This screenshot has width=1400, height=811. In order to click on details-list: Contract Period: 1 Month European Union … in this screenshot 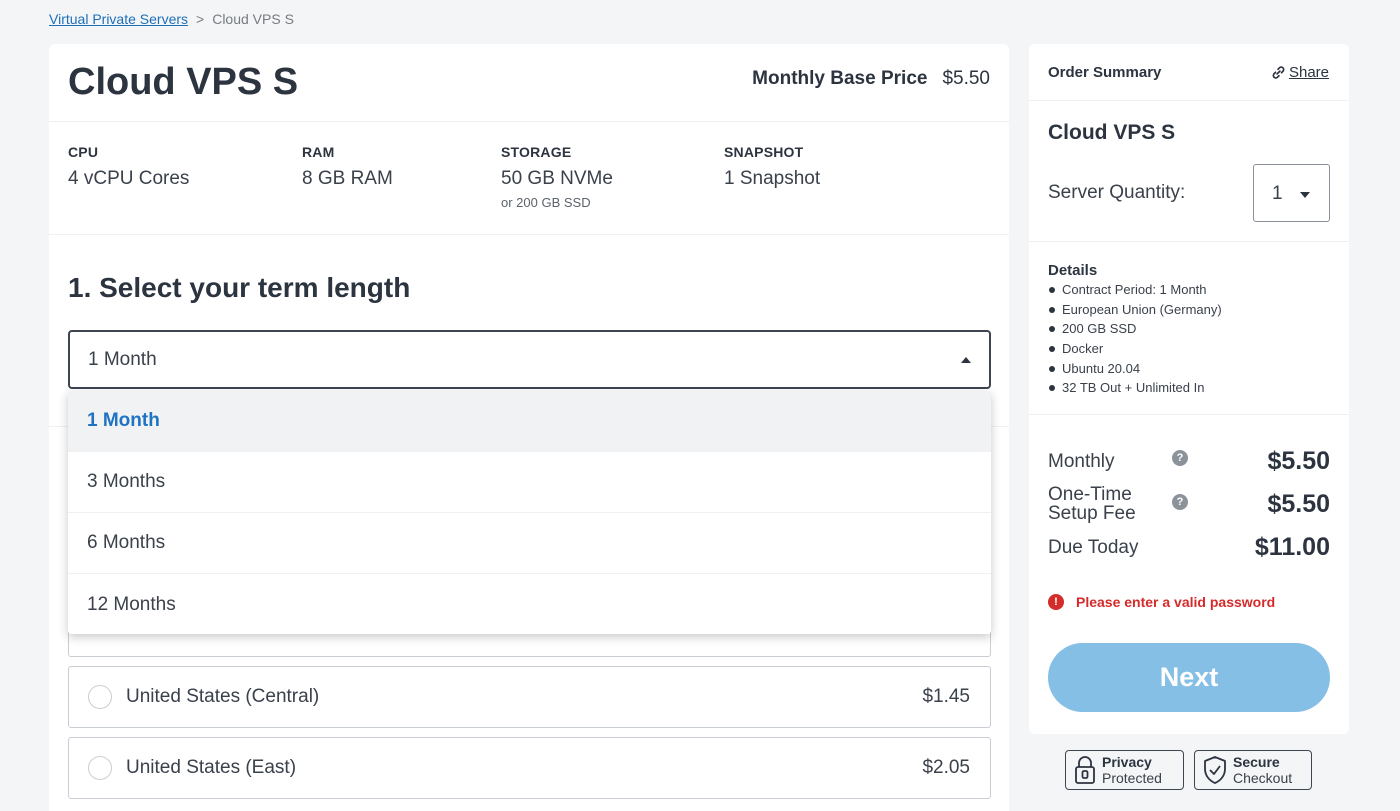, I will do `click(1198, 339)`.